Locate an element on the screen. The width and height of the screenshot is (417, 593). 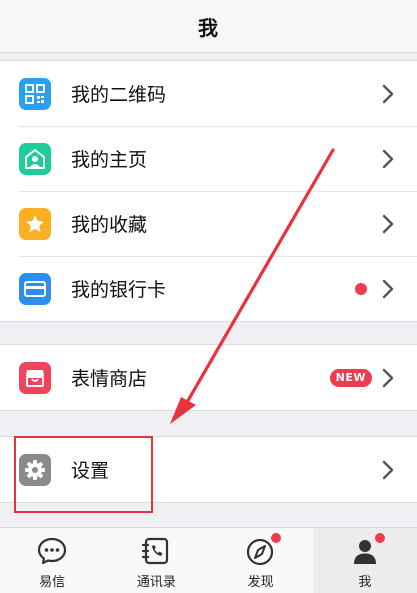
menu-item-label: 我的二维码 is located at coordinates (119, 95).